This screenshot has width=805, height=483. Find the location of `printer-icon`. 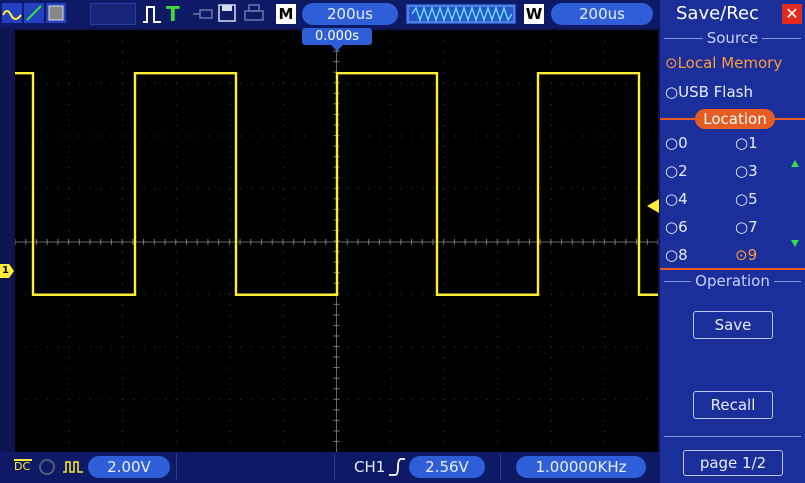

printer-icon is located at coordinates (254, 13).